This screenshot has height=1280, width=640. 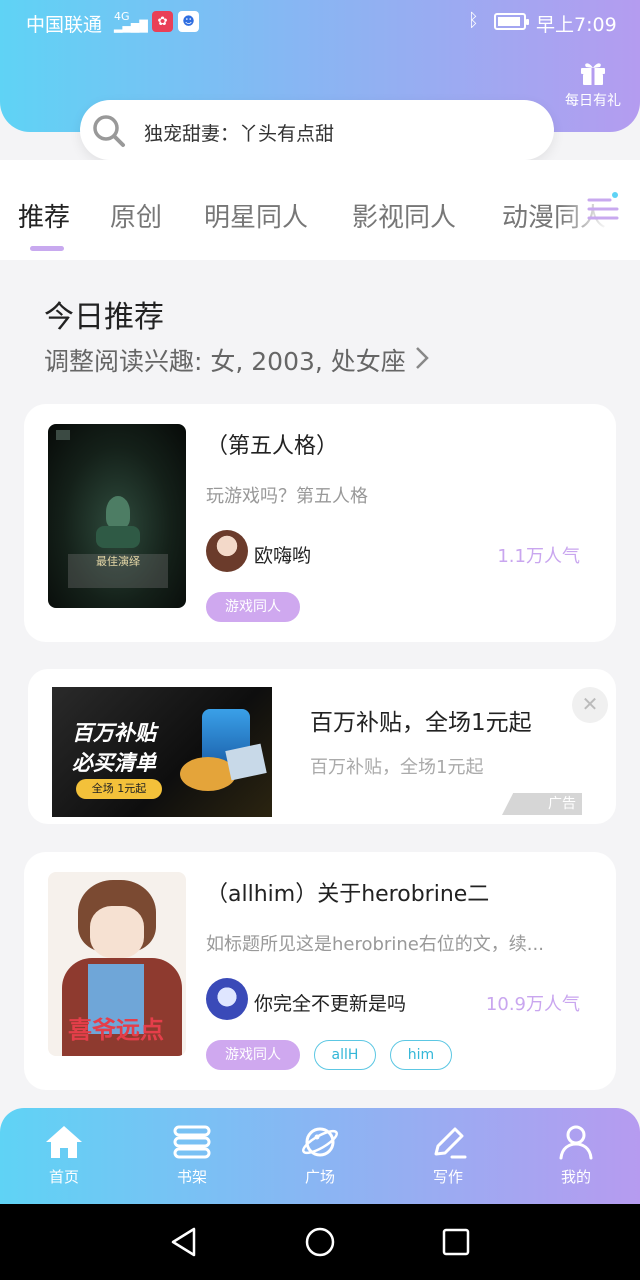 I want to click on baidu-icon: ☻, so click(x=188, y=21).